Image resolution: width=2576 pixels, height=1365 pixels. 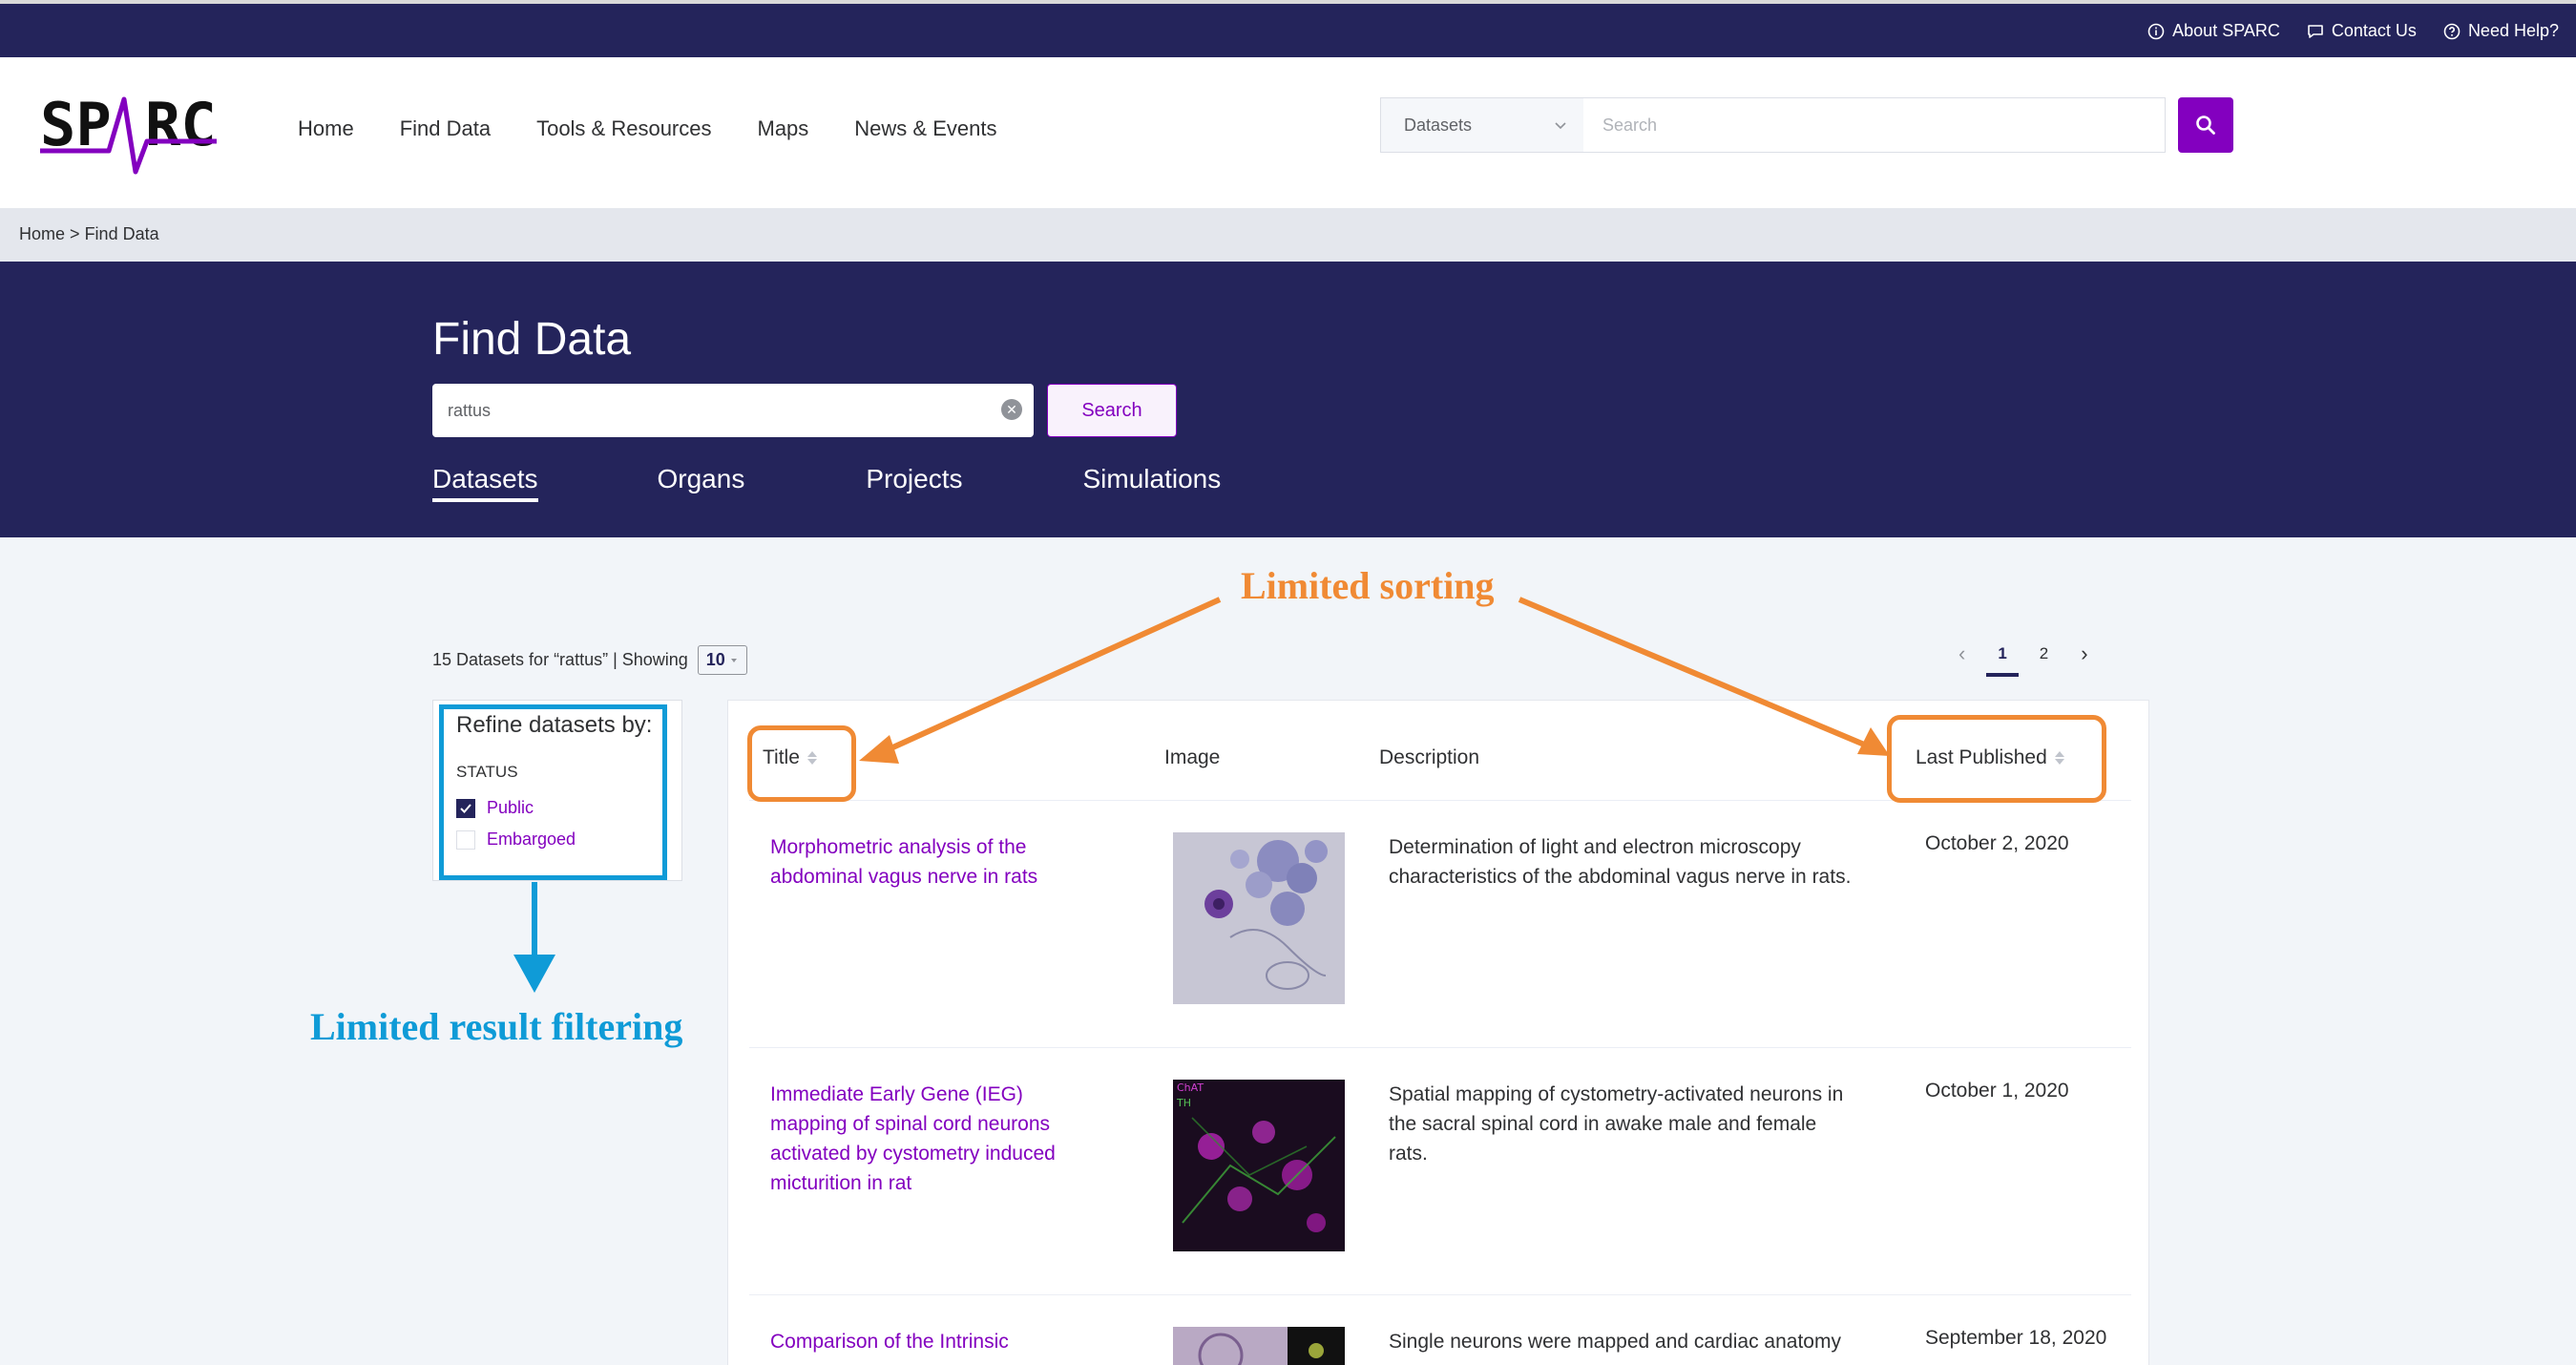 I want to click on fluorescence-image: ChAT TH, so click(x=1259, y=1165).